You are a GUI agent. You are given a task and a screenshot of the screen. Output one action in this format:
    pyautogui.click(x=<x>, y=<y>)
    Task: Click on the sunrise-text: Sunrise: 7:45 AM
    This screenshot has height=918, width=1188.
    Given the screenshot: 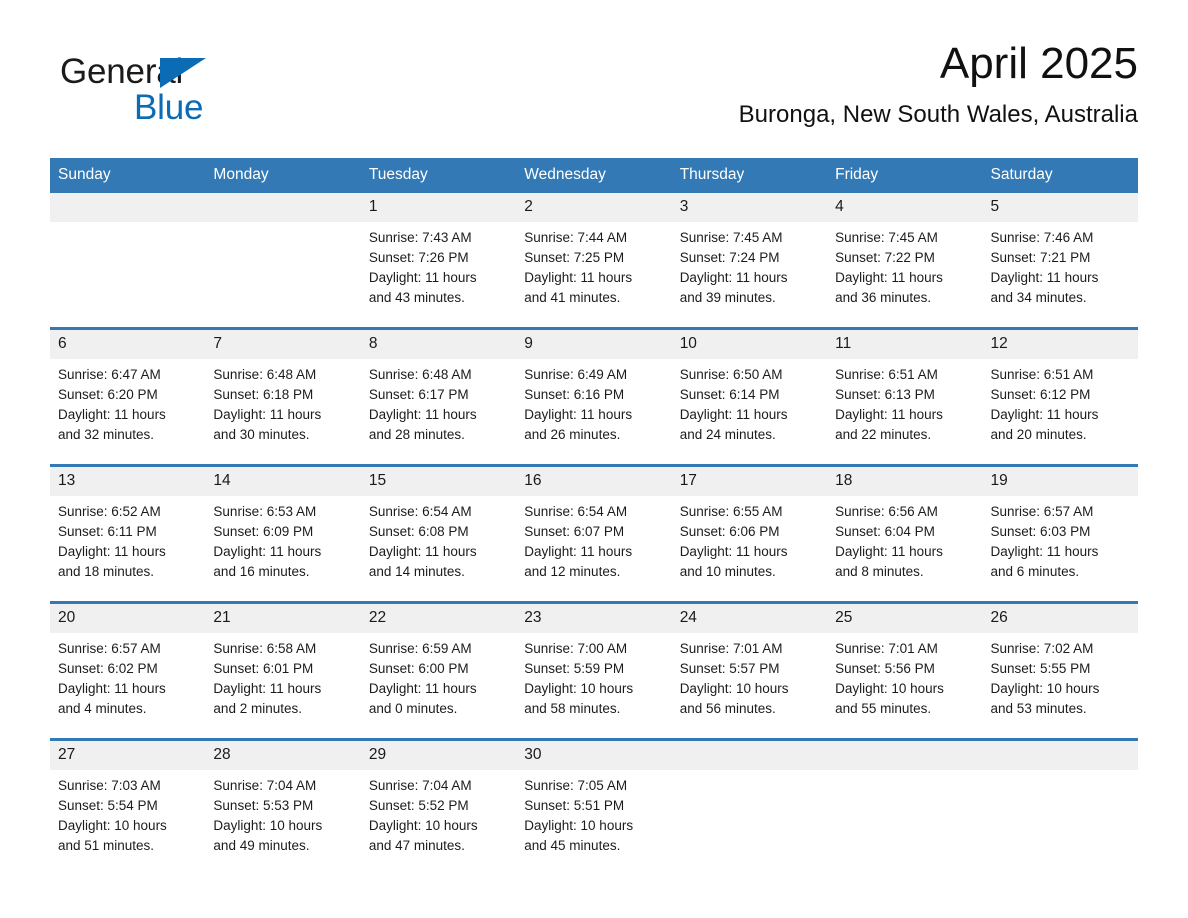 What is the action you would take?
    pyautogui.click(x=886, y=237)
    